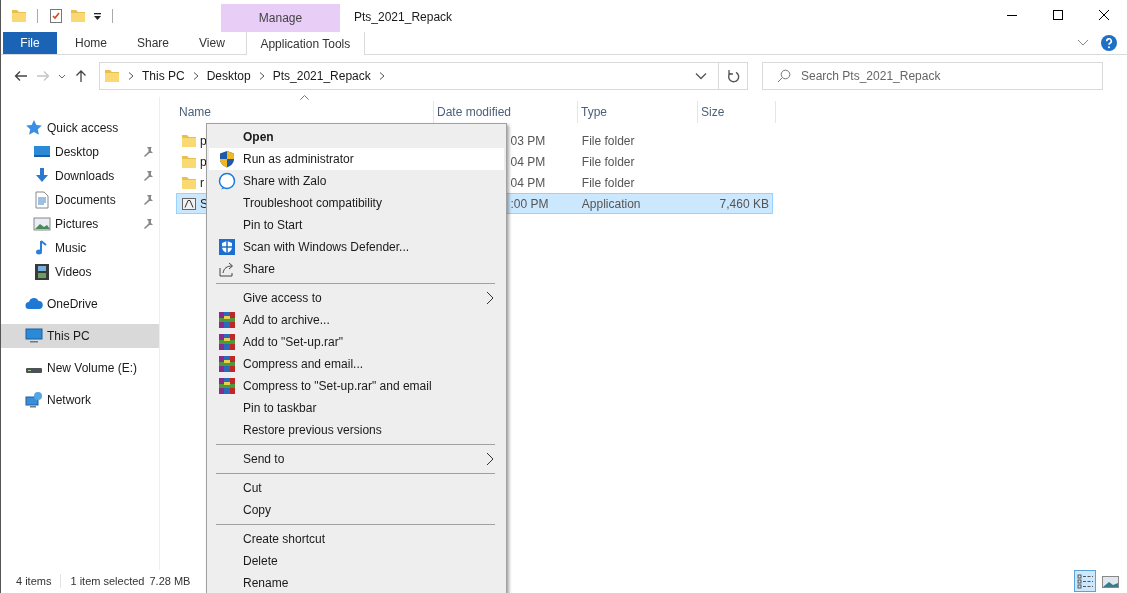 The height and width of the screenshot is (593, 1127). What do you see at coordinates (528, 140) in the screenshot?
I see `date-modified: 03 PM` at bounding box center [528, 140].